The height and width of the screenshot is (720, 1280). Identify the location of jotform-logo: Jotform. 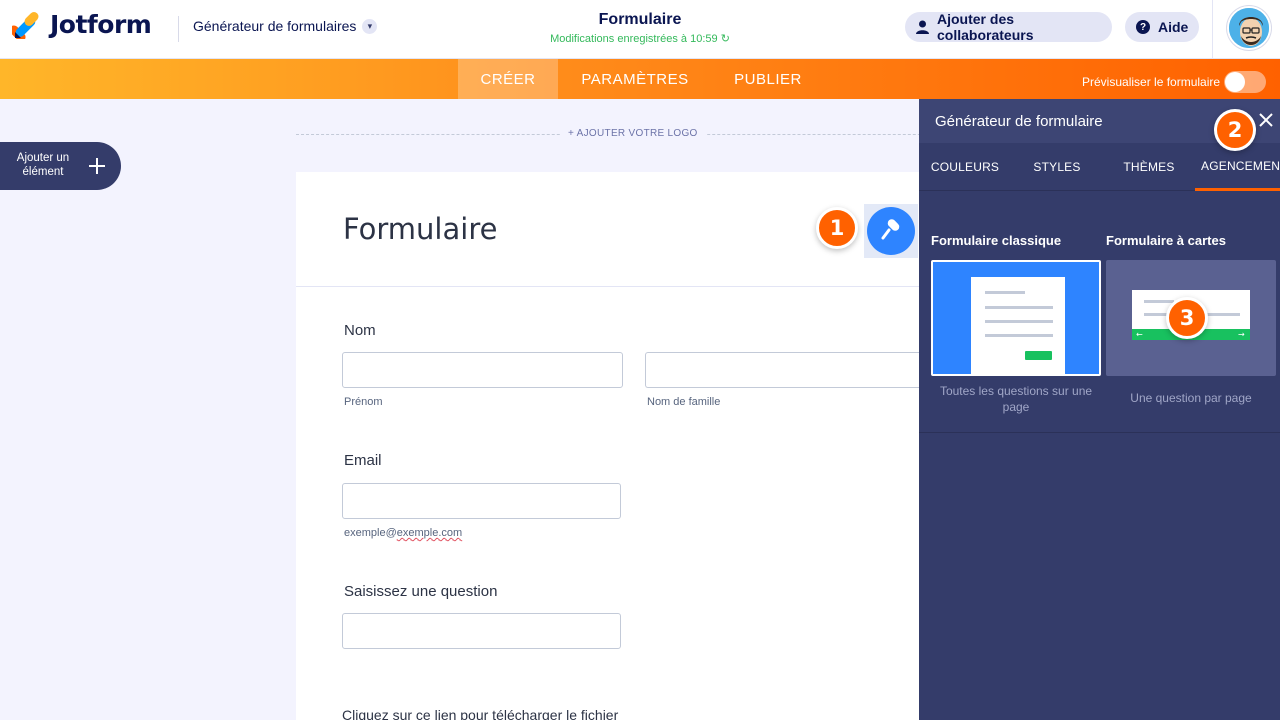
(82, 24).